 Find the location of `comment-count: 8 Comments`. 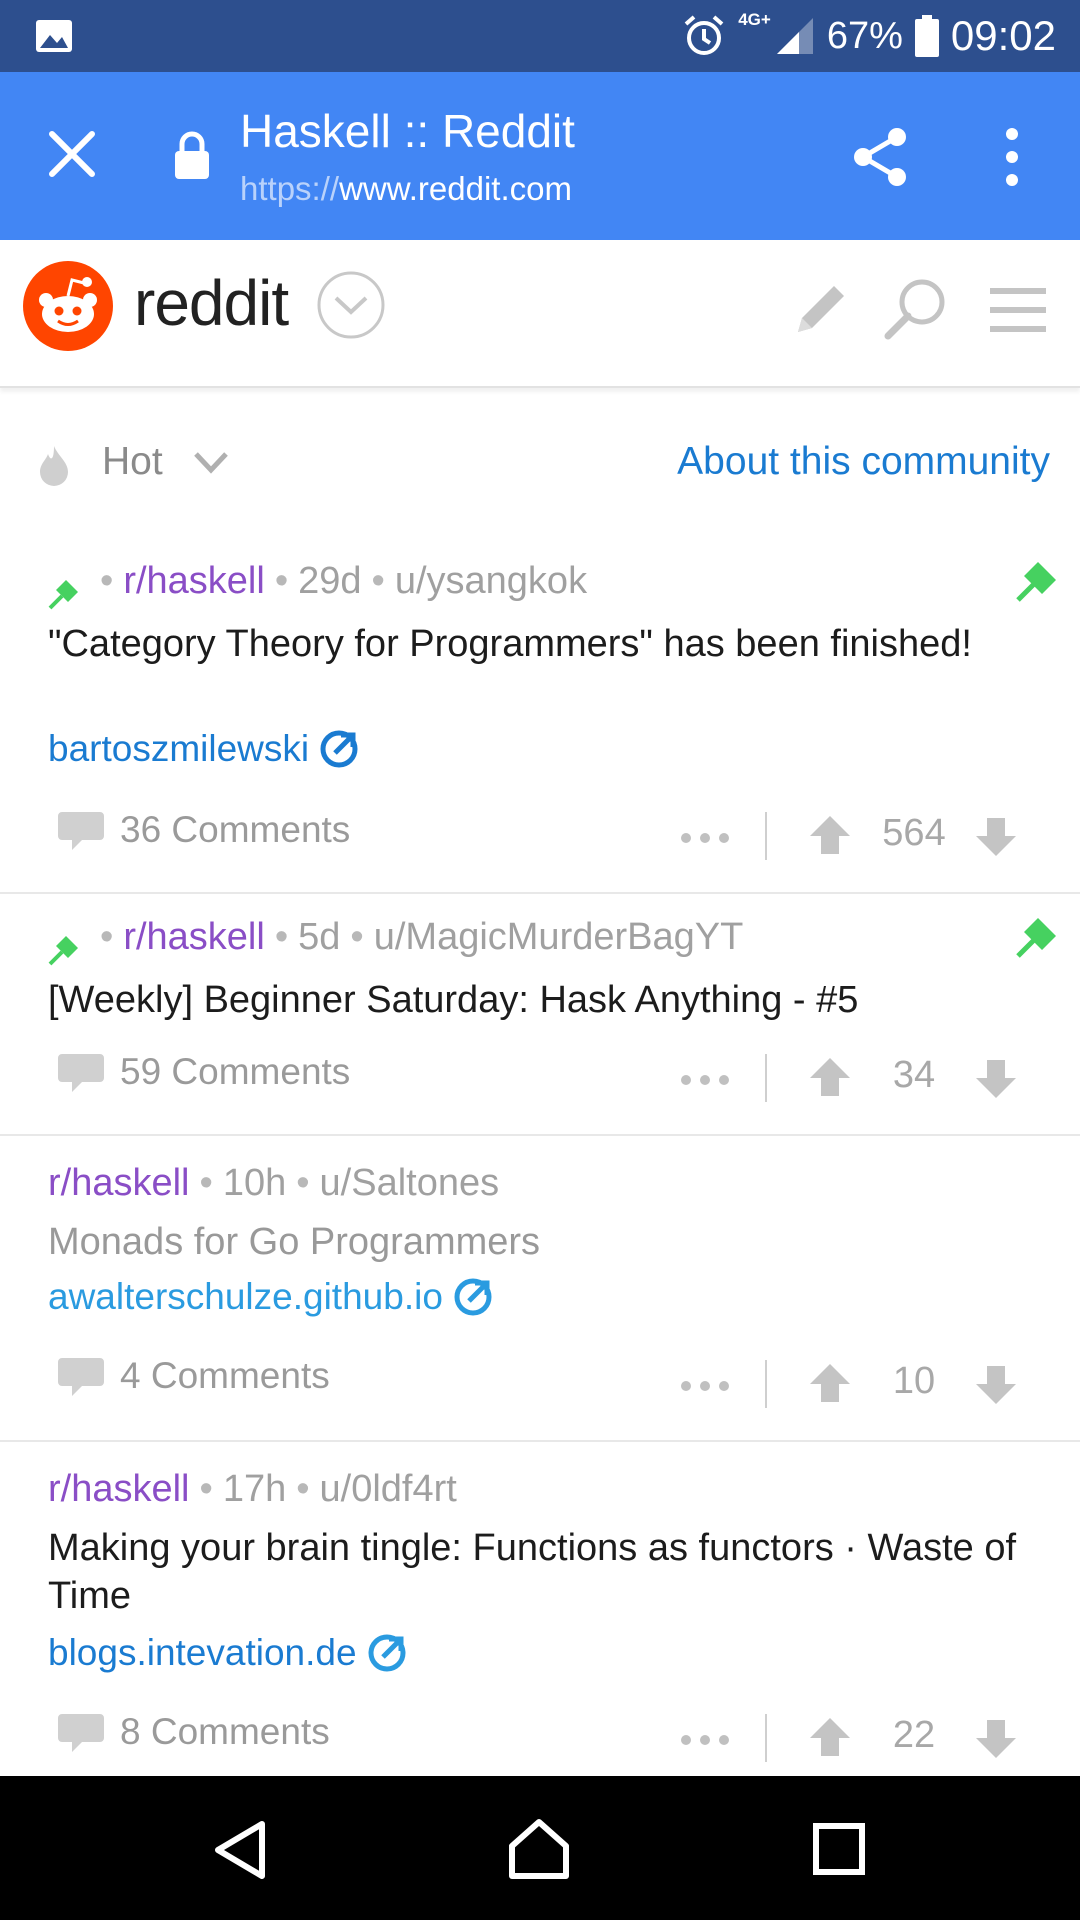

comment-count: 8 Comments is located at coordinates (225, 1731).